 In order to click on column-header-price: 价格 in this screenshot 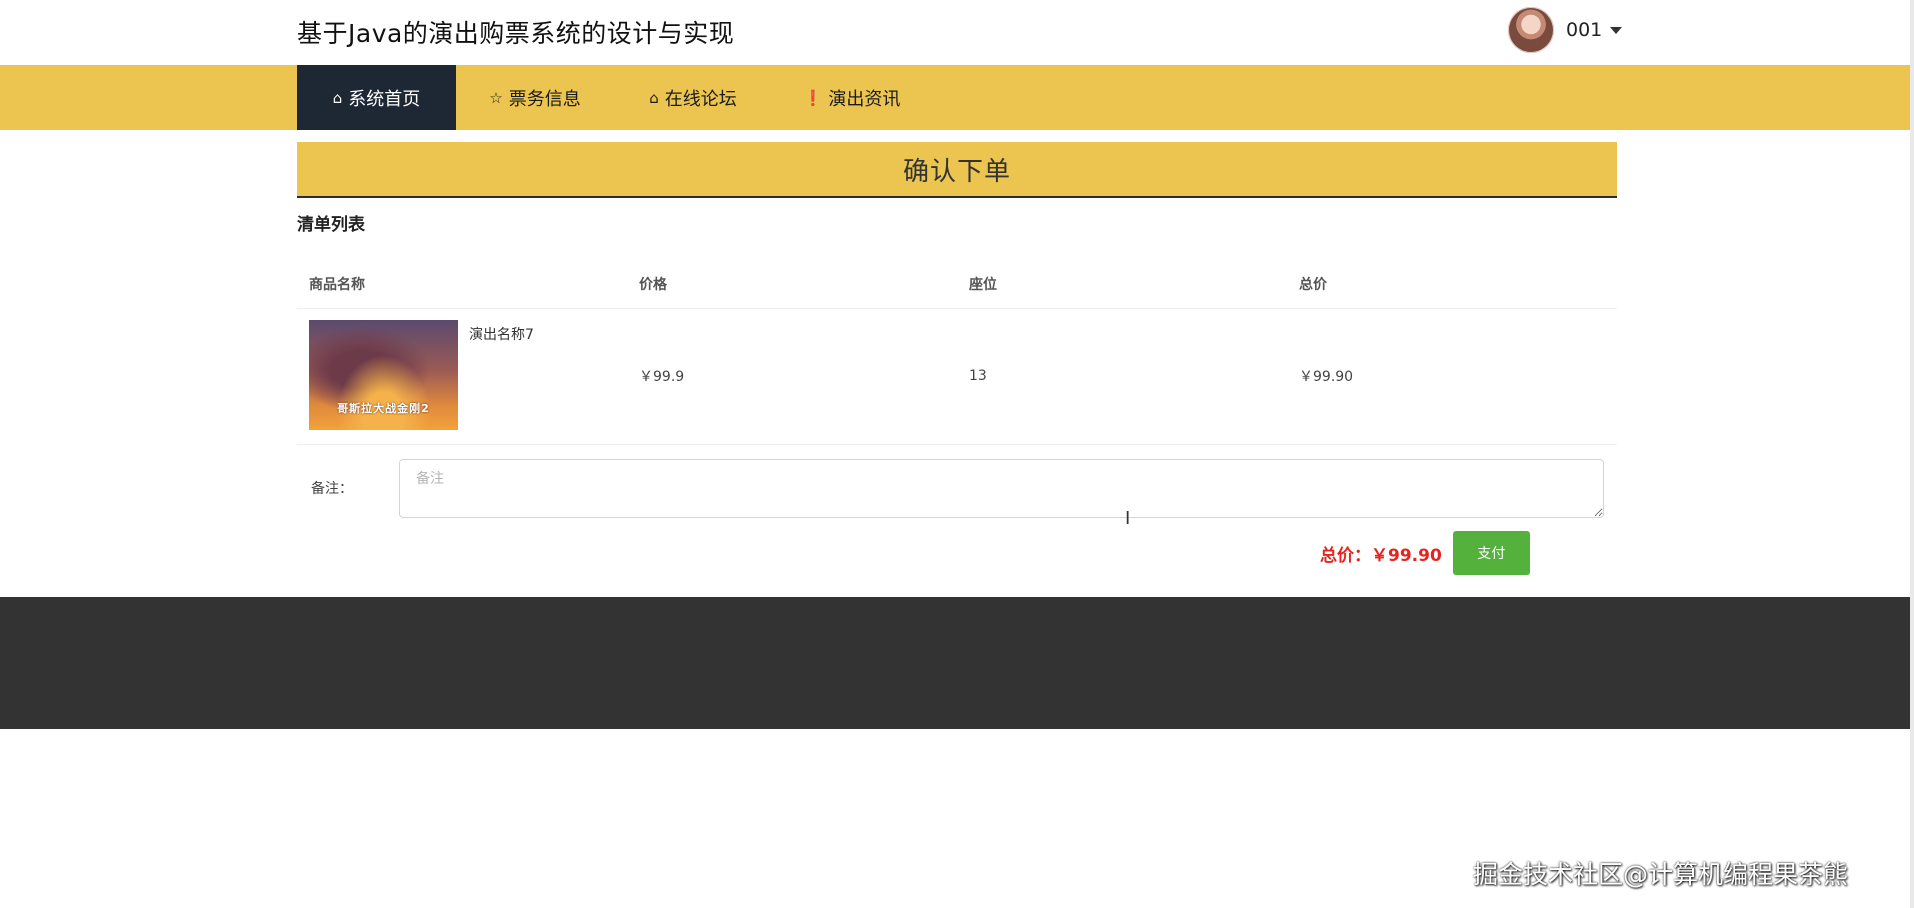, I will do `click(792, 284)`.